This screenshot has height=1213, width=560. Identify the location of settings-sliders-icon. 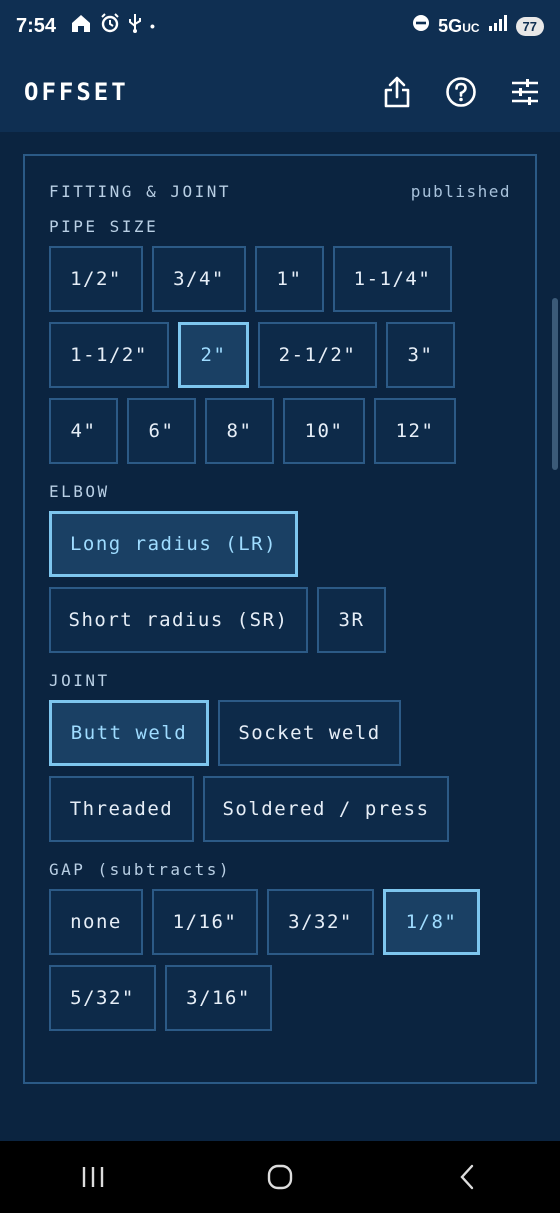
(525, 92).